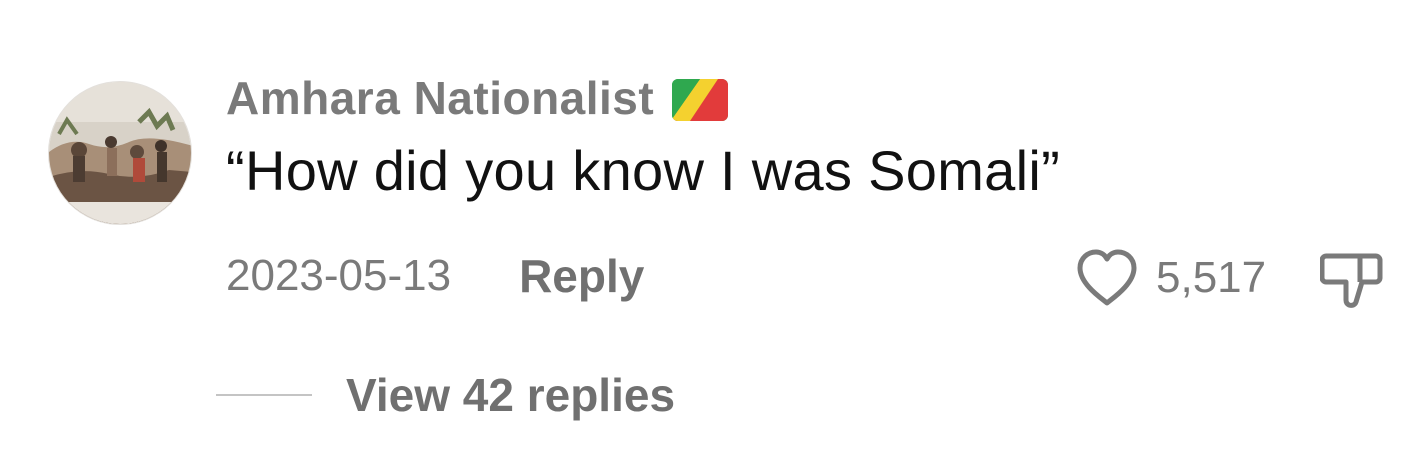 The image size is (1412, 458). What do you see at coordinates (440, 98) in the screenshot?
I see `username: Amhara Nationalist` at bounding box center [440, 98].